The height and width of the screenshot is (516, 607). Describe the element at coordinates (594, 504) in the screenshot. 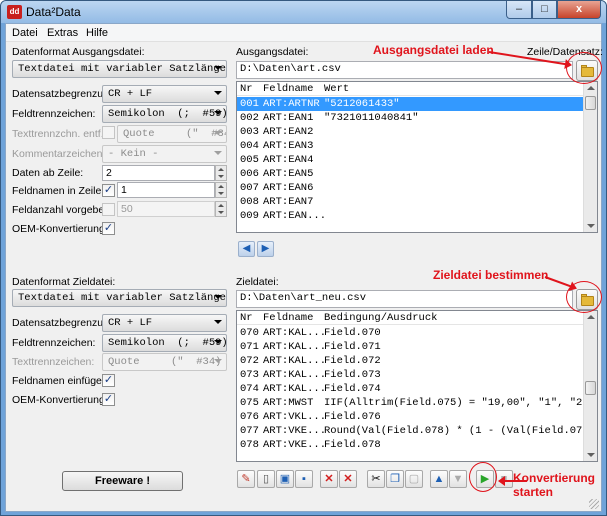

I see `resize-grip` at that location.